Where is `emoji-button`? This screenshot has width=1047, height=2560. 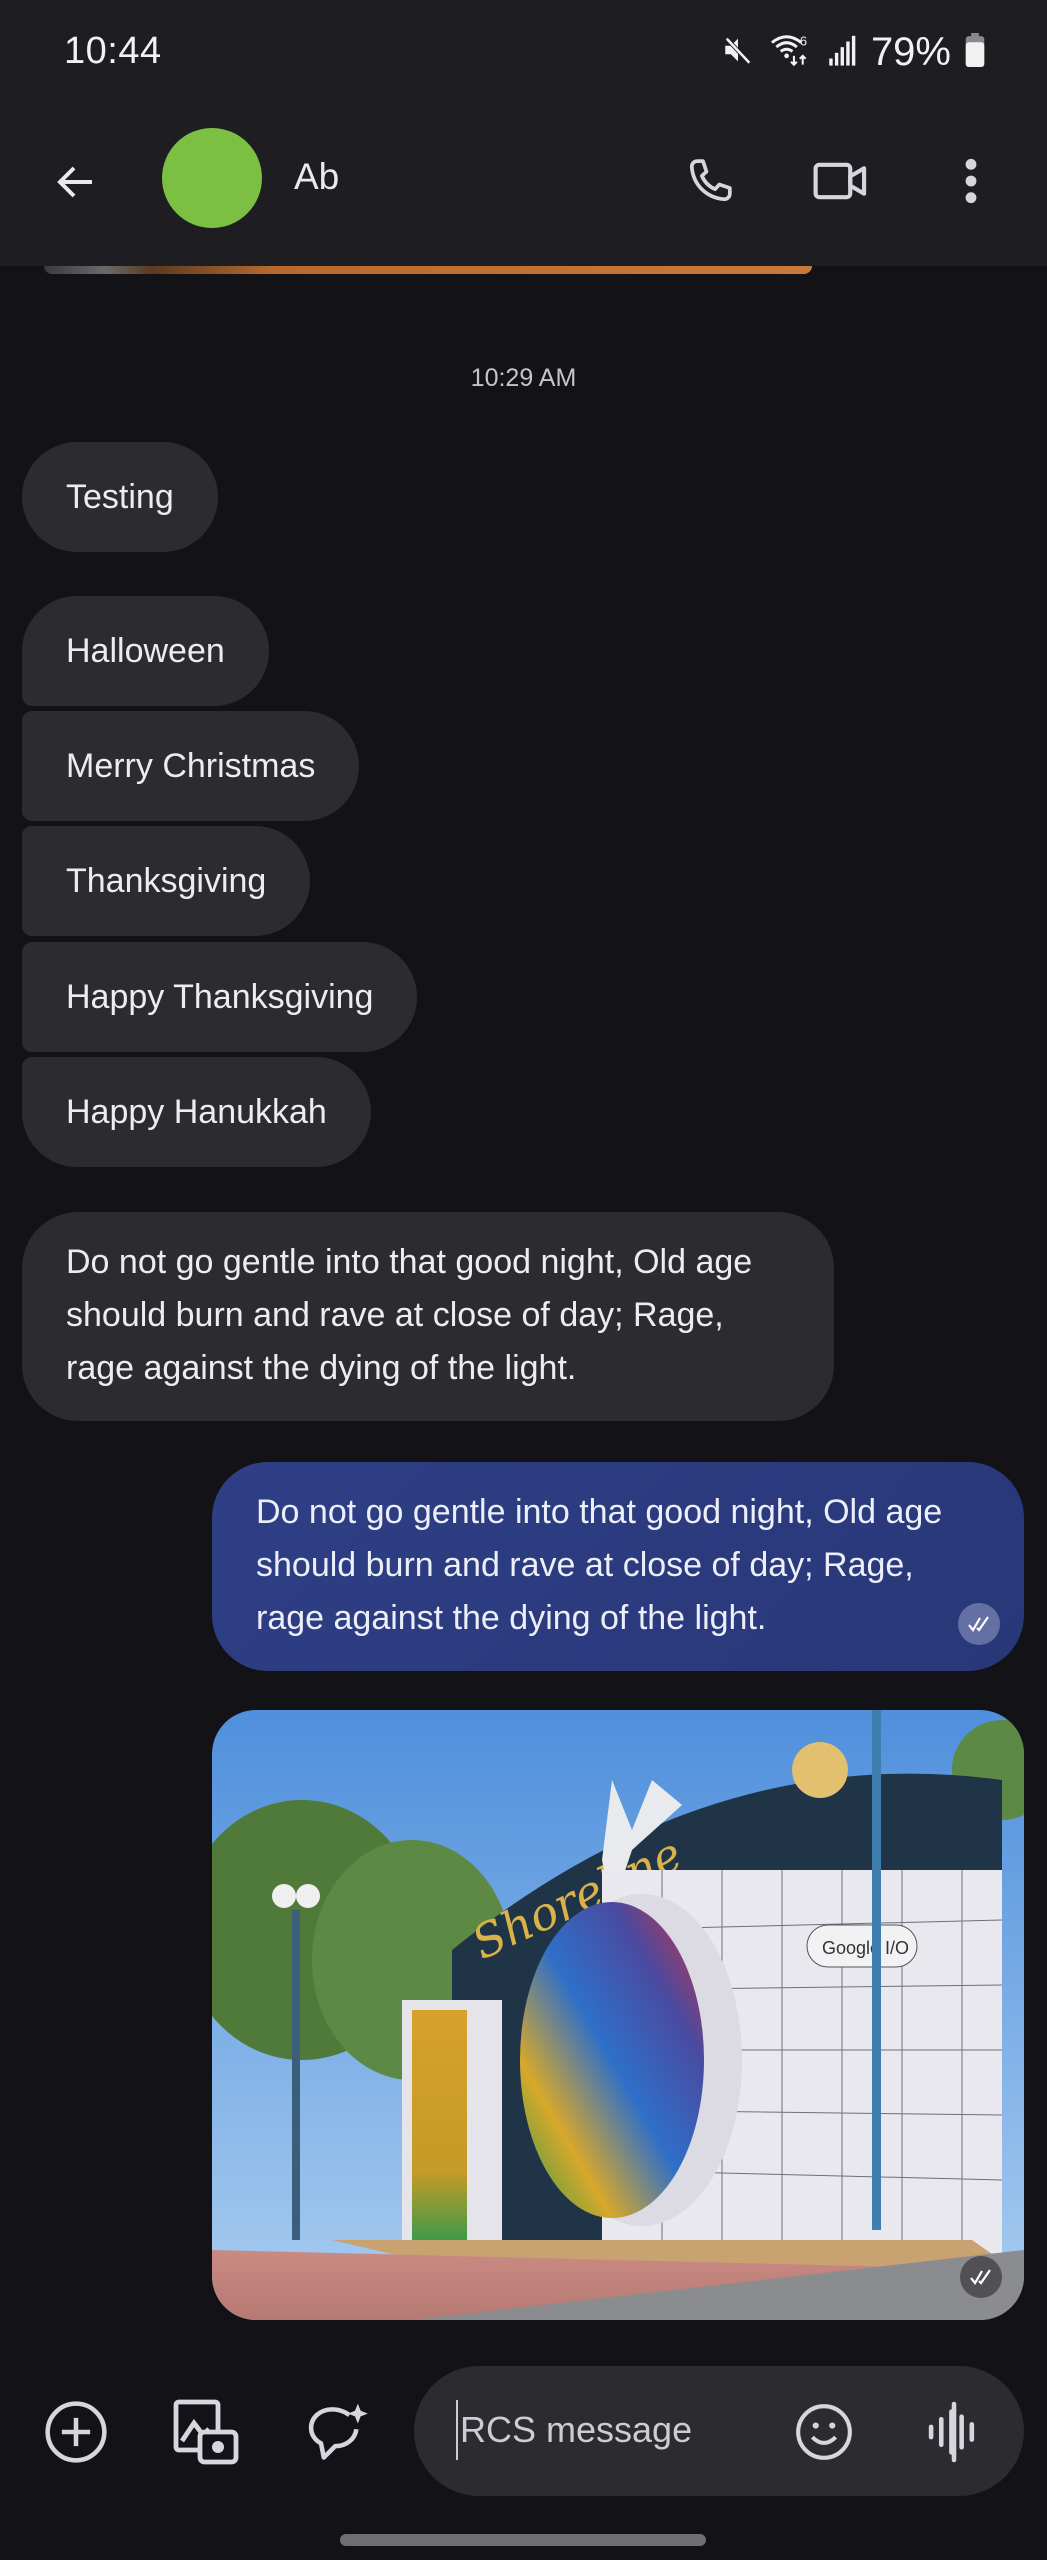
emoji-button is located at coordinates (824, 2432).